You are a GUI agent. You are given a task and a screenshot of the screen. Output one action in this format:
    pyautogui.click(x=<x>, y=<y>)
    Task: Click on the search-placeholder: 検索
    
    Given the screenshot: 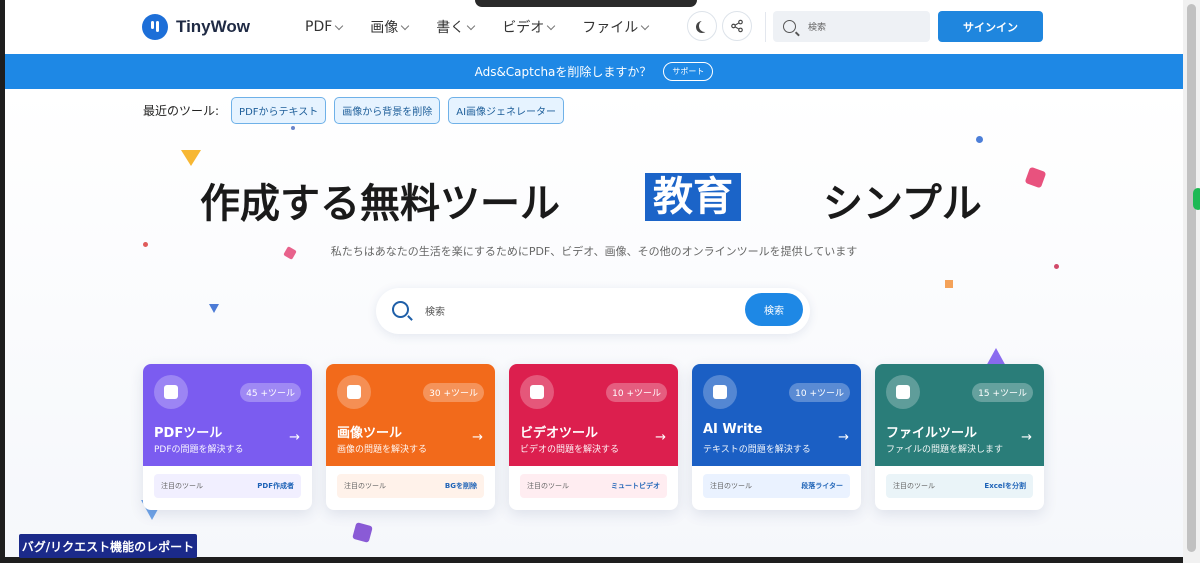 What is the action you would take?
    pyautogui.click(x=435, y=312)
    